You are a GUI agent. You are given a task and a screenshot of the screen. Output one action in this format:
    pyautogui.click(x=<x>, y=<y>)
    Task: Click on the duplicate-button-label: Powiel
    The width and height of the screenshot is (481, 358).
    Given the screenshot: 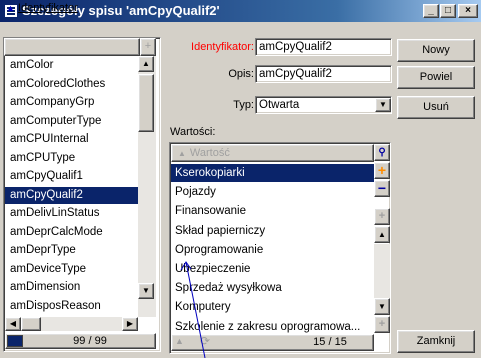 What is the action you would take?
    pyautogui.click(x=436, y=77)
    